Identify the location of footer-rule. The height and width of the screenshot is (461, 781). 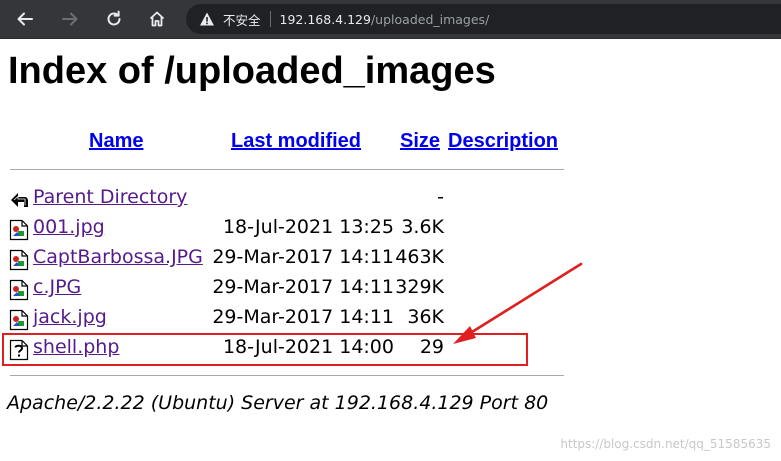
(287, 375).